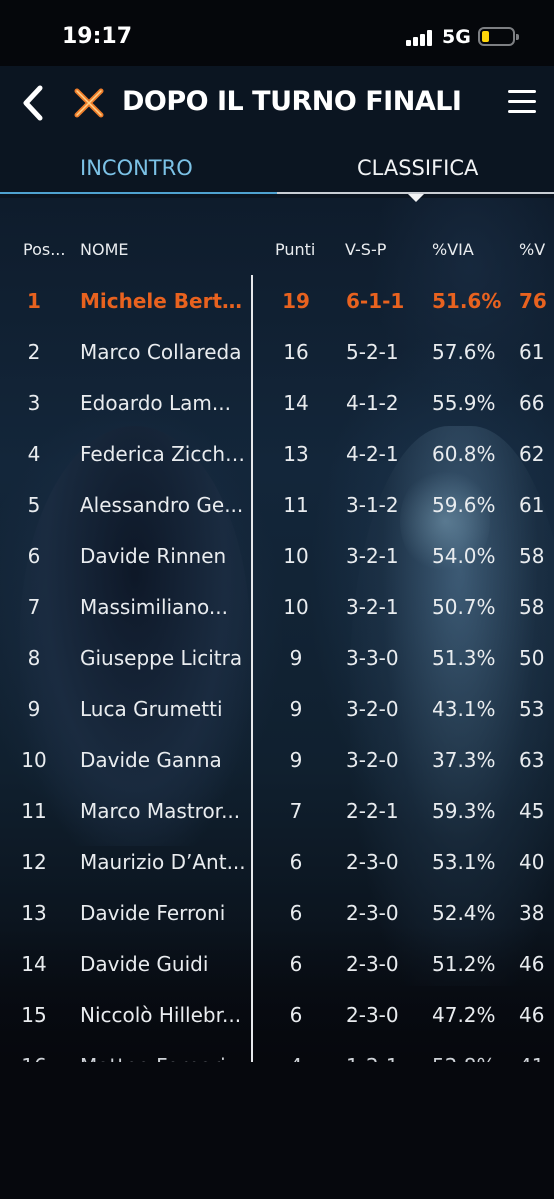  Describe the element at coordinates (296, 454) in the screenshot. I see `cell-points: 13` at that location.